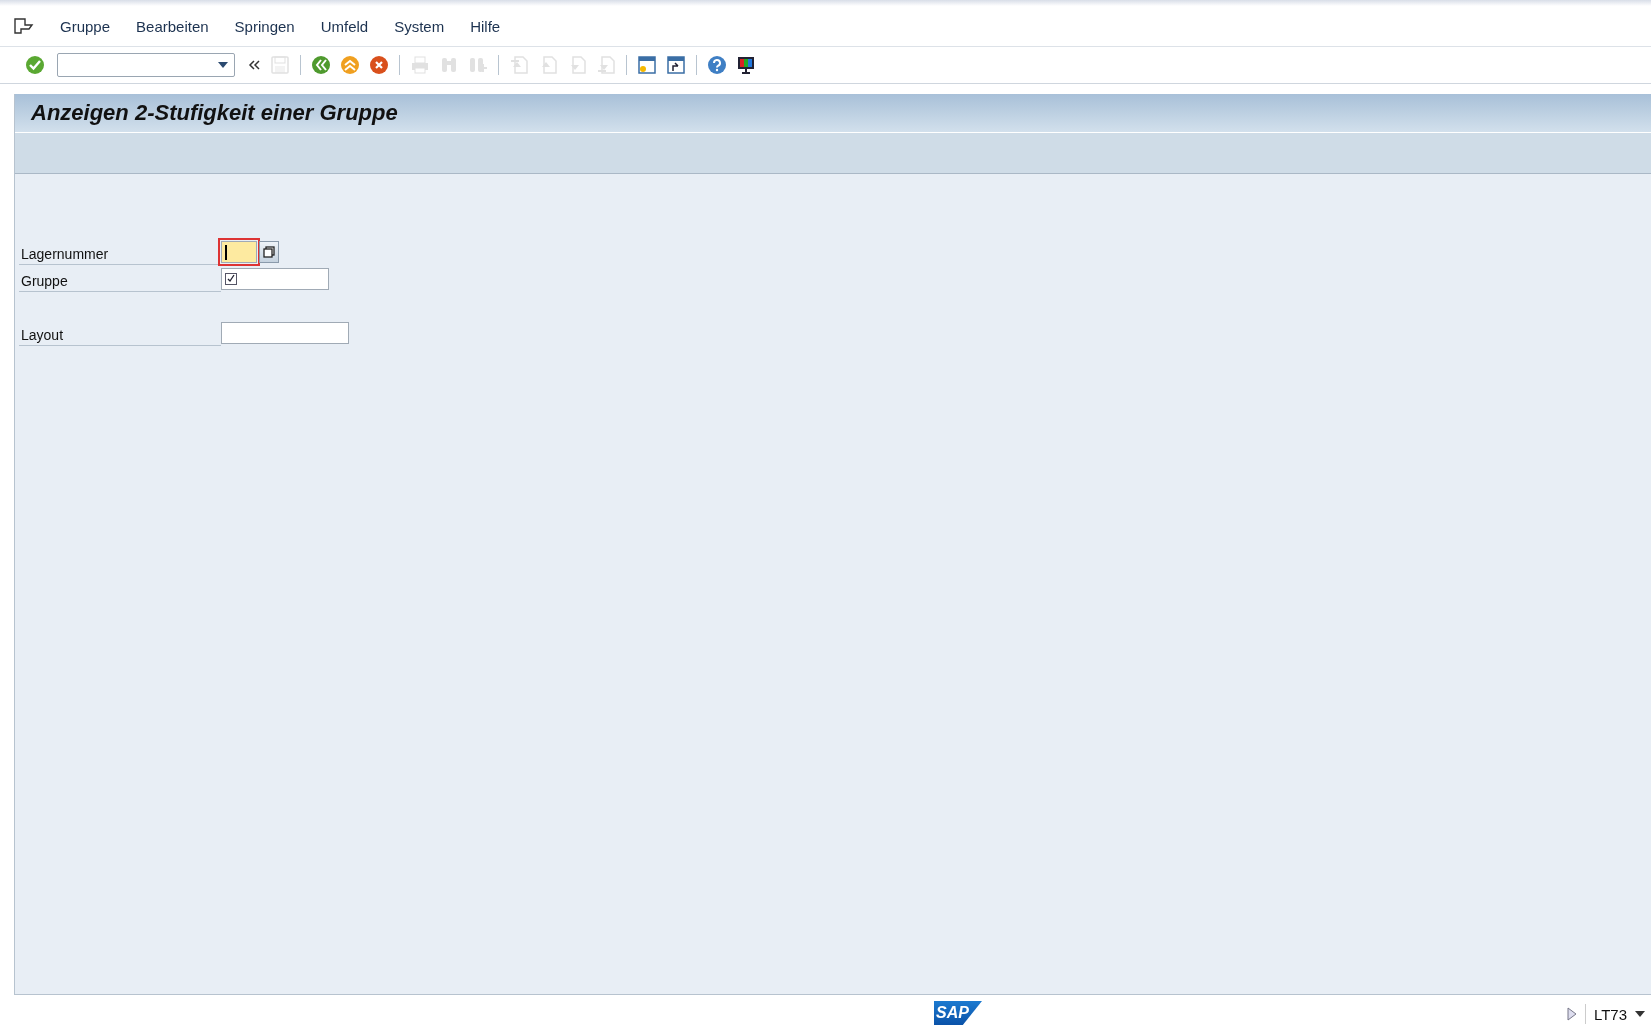  Describe the element at coordinates (231, 279) in the screenshot. I see `required-checkbox-icon` at that location.